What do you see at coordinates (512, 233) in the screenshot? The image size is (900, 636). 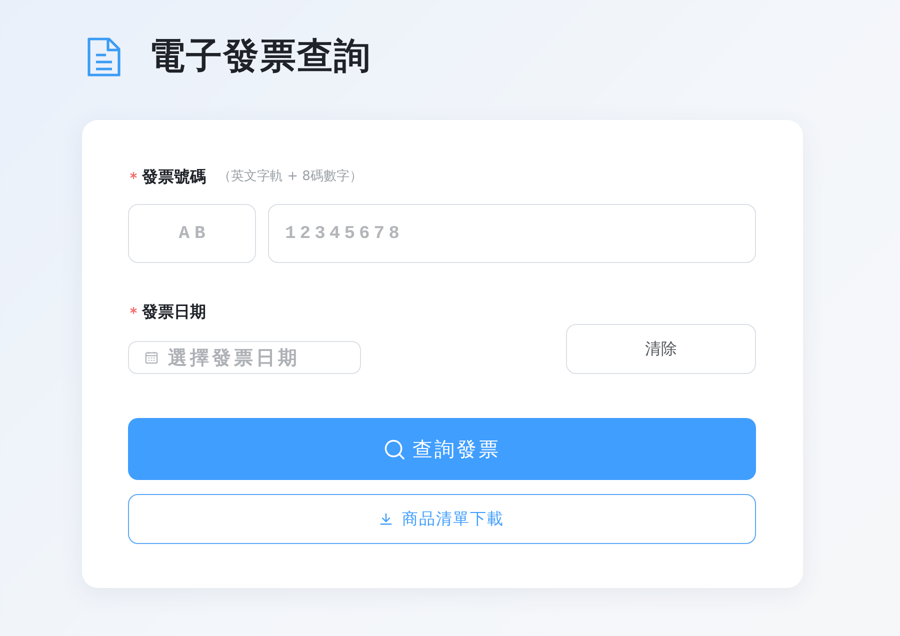 I see `invoice-number-input: 12345678` at bounding box center [512, 233].